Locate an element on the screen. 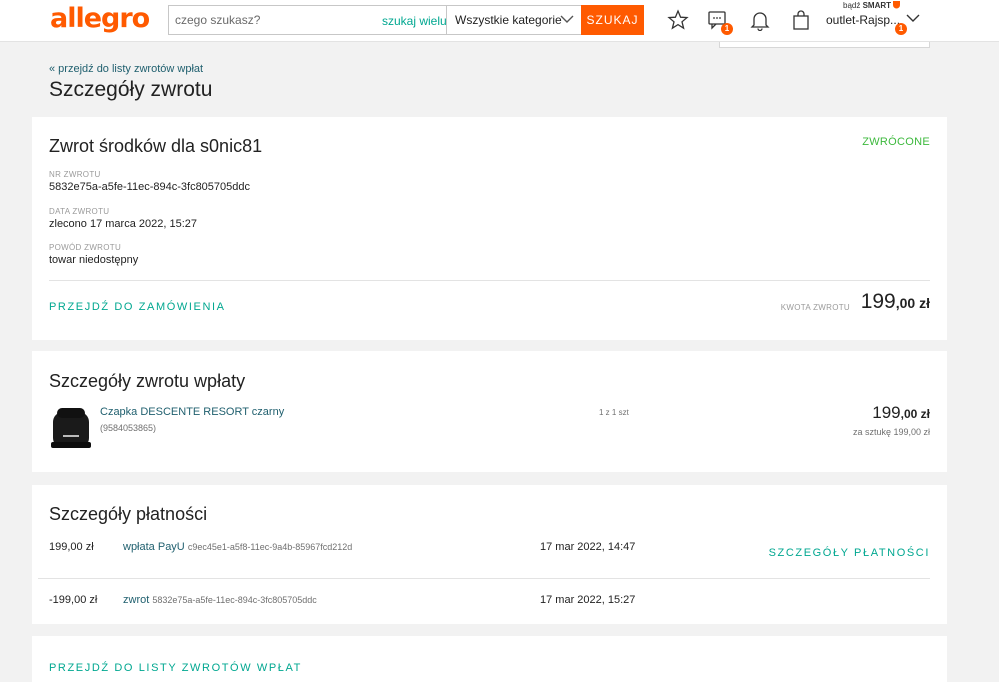 This screenshot has height=682, width=999. payment-amount: 199,00 zł is located at coordinates (71, 547).